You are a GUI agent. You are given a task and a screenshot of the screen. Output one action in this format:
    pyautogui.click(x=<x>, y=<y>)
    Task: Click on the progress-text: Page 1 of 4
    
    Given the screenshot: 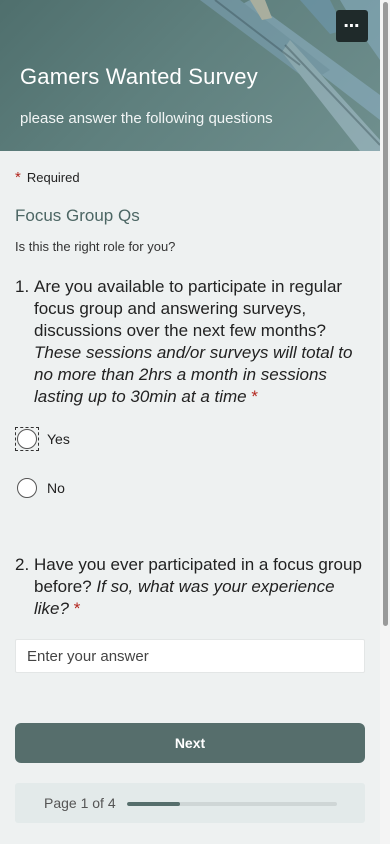 What is the action you would take?
    pyautogui.click(x=80, y=803)
    